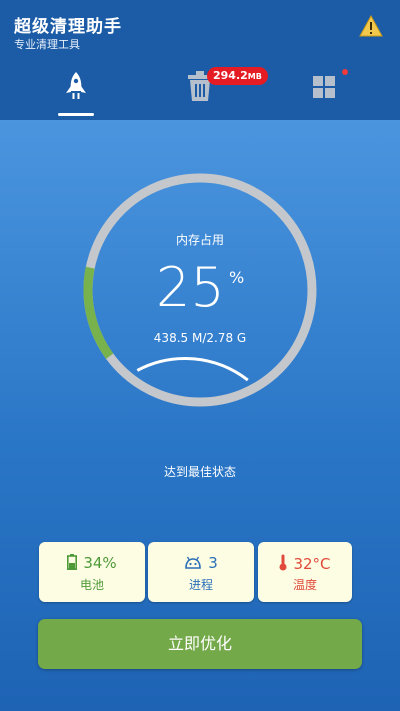  I want to click on warning-icon, so click(371, 26).